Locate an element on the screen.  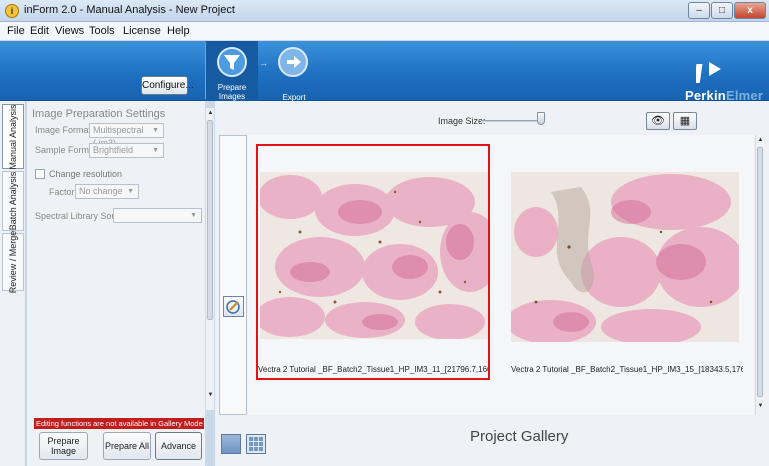
menu-file: File is located at coordinates (16, 31).